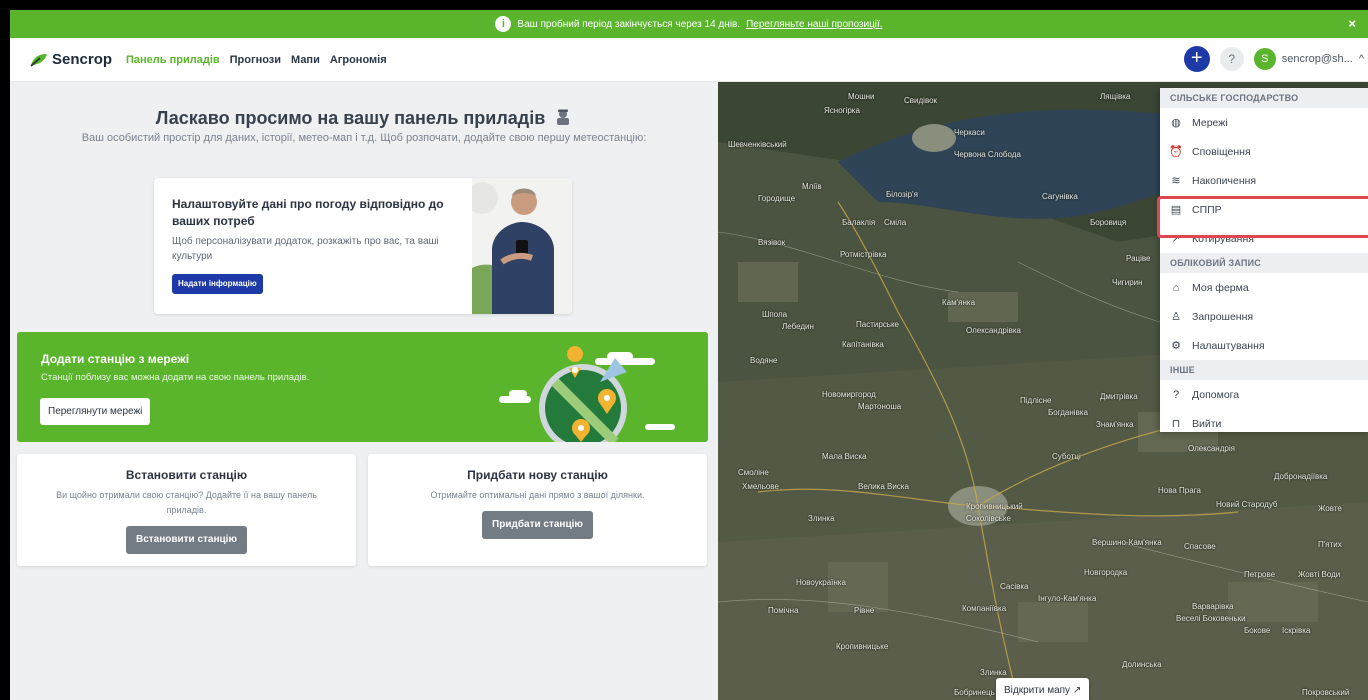 The height and width of the screenshot is (700, 1368). I want to click on menu-item: ⚙ Налаштування, so click(1264, 345).